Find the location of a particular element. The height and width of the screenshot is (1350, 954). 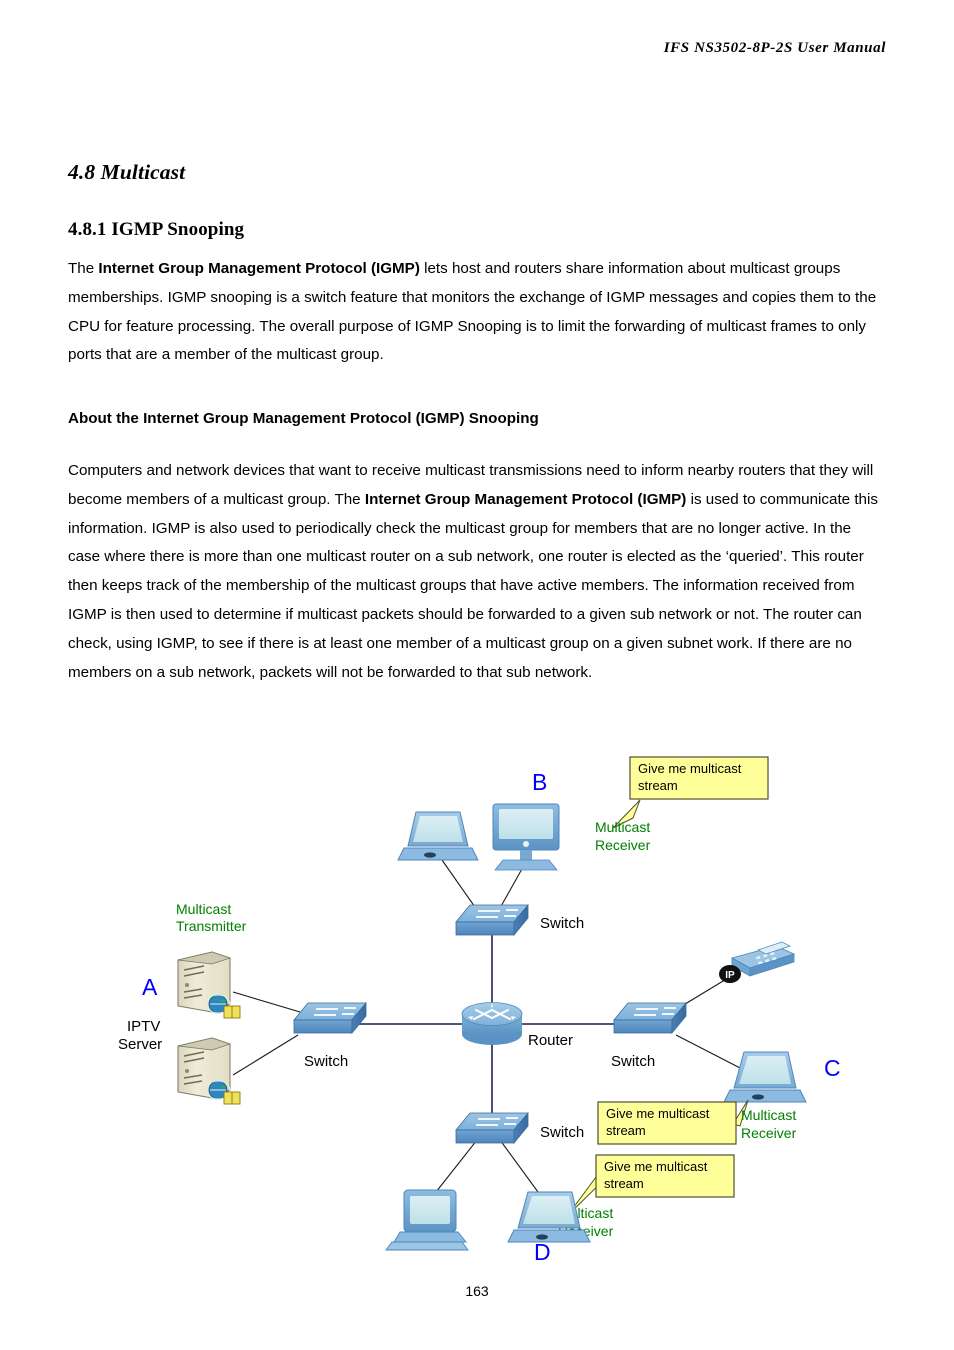

laptop-icon-d is located at coordinates (549, 1217).